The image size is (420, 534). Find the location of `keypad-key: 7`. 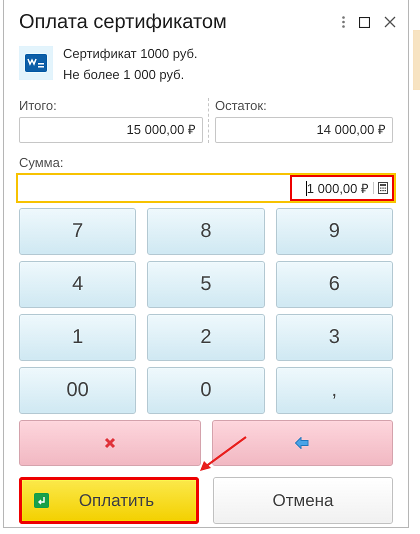

keypad-key: 7 is located at coordinates (77, 231).